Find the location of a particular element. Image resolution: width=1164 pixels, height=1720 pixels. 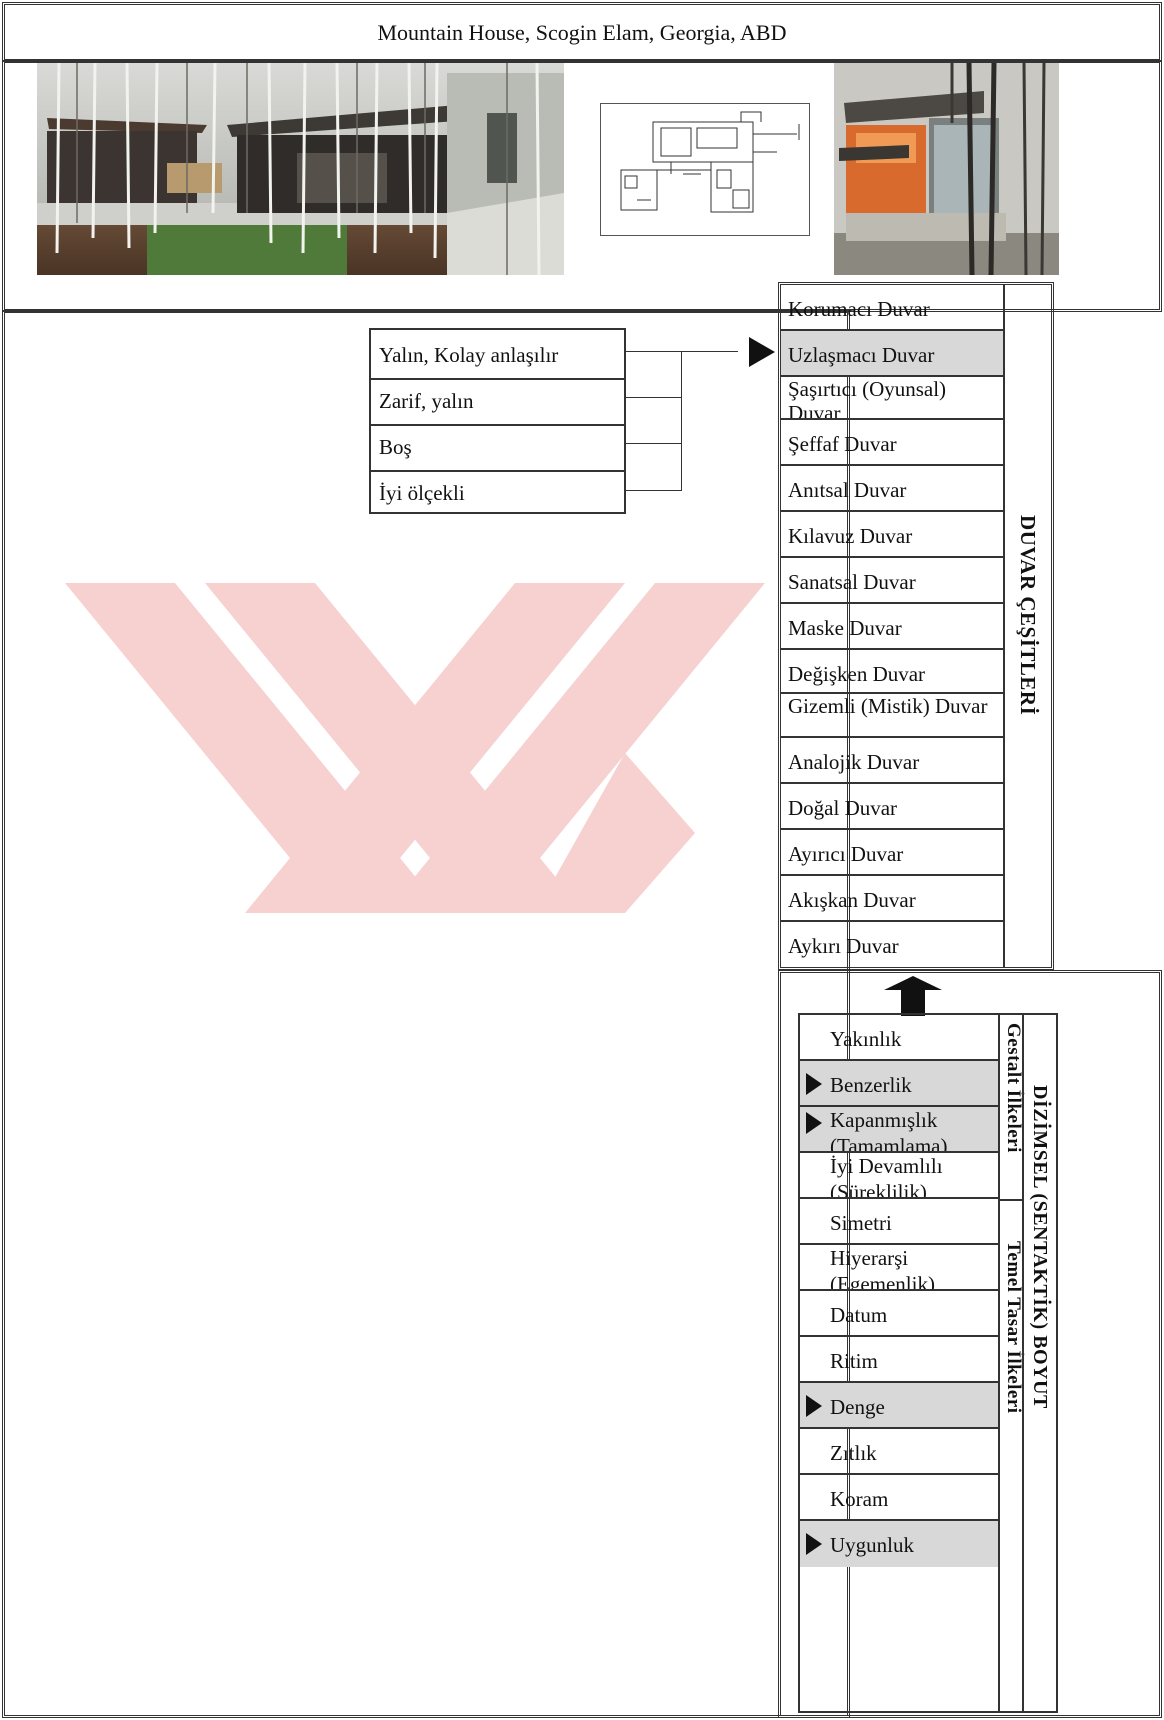

syntactic-dimension-title: DİZİMSEL (SENTAKTİK) BOYUT is located at coordinates (1040, 1247).